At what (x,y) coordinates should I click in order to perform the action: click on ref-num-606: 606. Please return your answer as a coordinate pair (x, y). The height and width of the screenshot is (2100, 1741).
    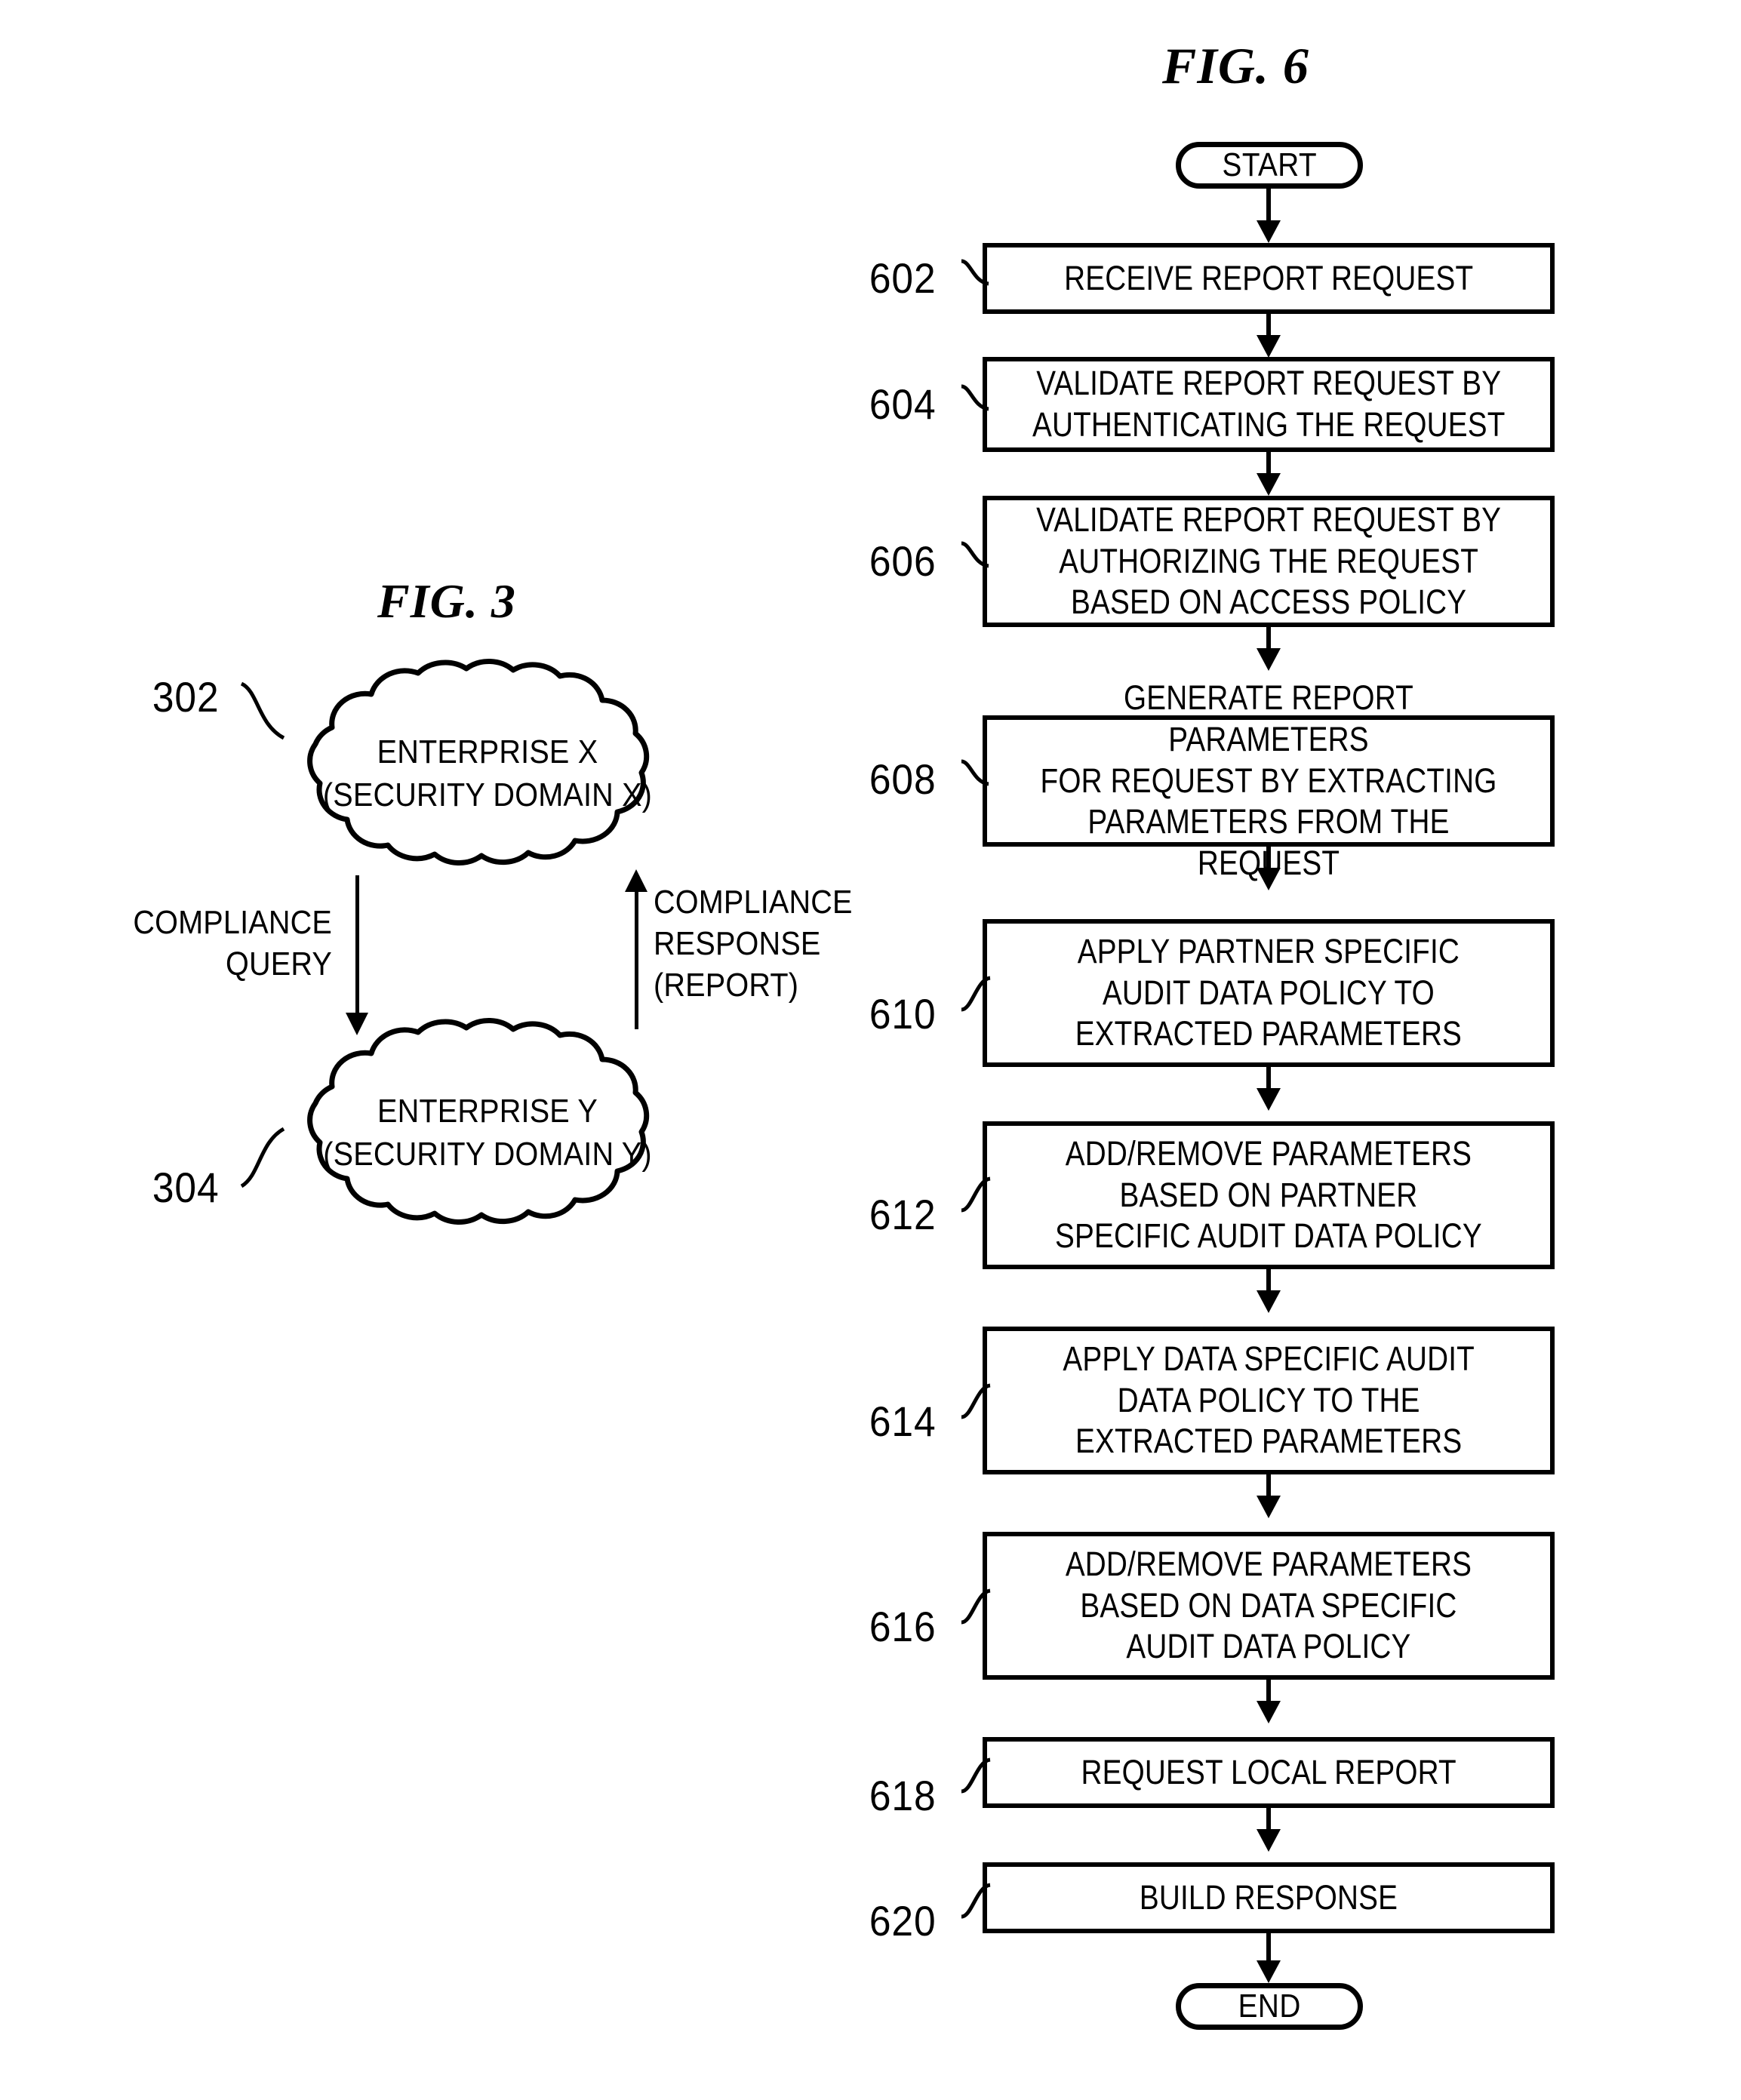
    Looking at the image, I should click on (903, 561).